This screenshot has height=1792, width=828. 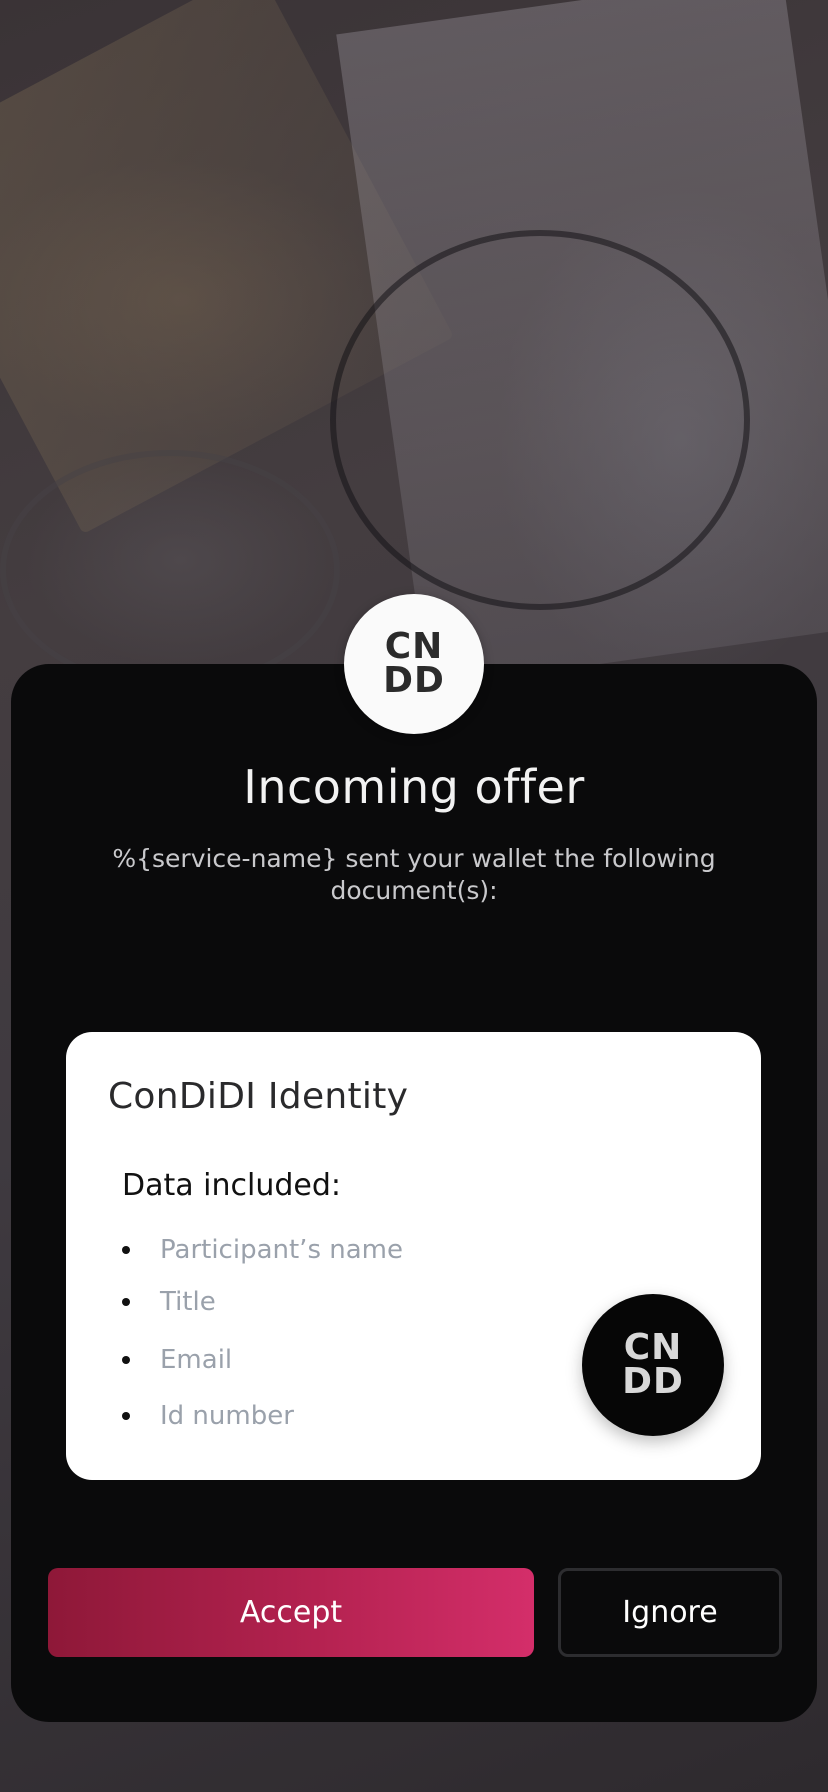 I want to click on offer-title: Incoming offer, so click(x=414, y=787).